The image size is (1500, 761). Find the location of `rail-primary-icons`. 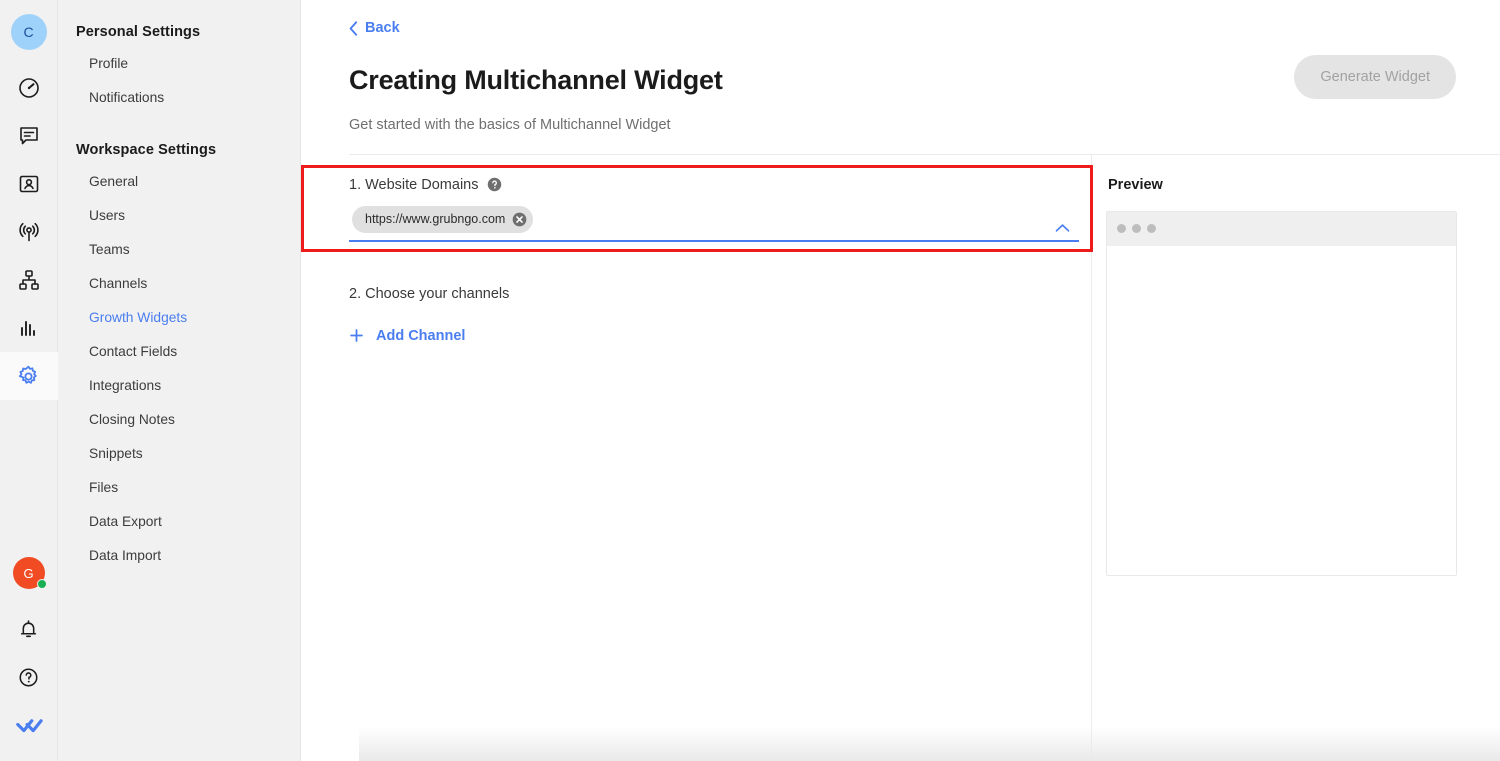

rail-primary-icons is located at coordinates (29, 232).